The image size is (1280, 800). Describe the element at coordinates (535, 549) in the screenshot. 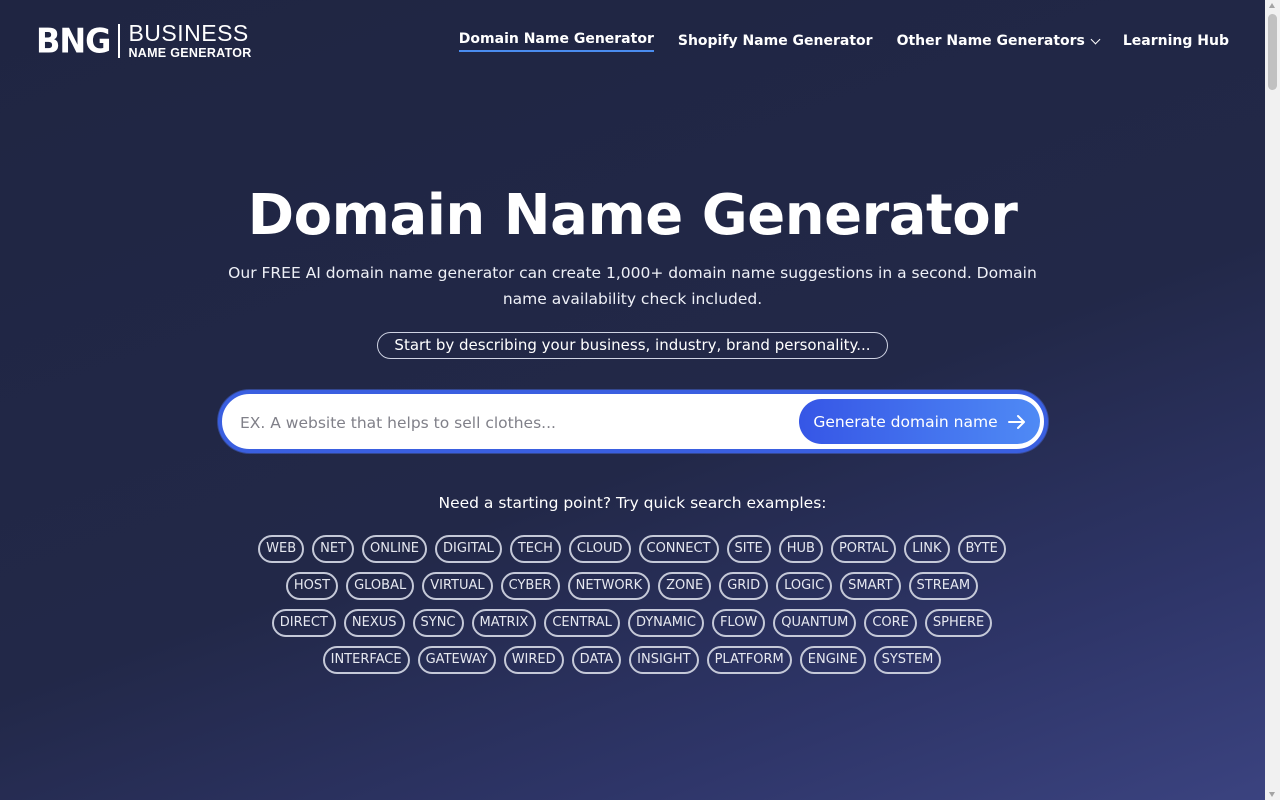

I see `example-chip: TECH` at that location.